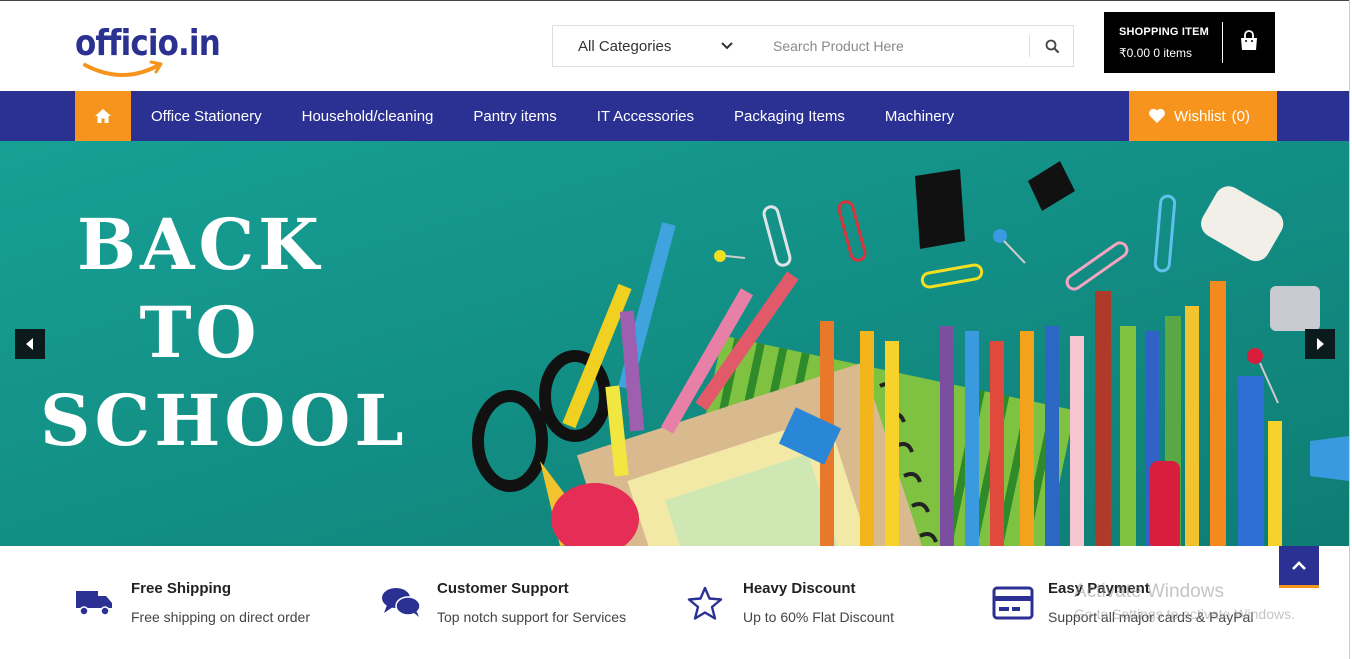 The image size is (1352, 659). I want to click on credit-card-icon, so click(1013, 603).